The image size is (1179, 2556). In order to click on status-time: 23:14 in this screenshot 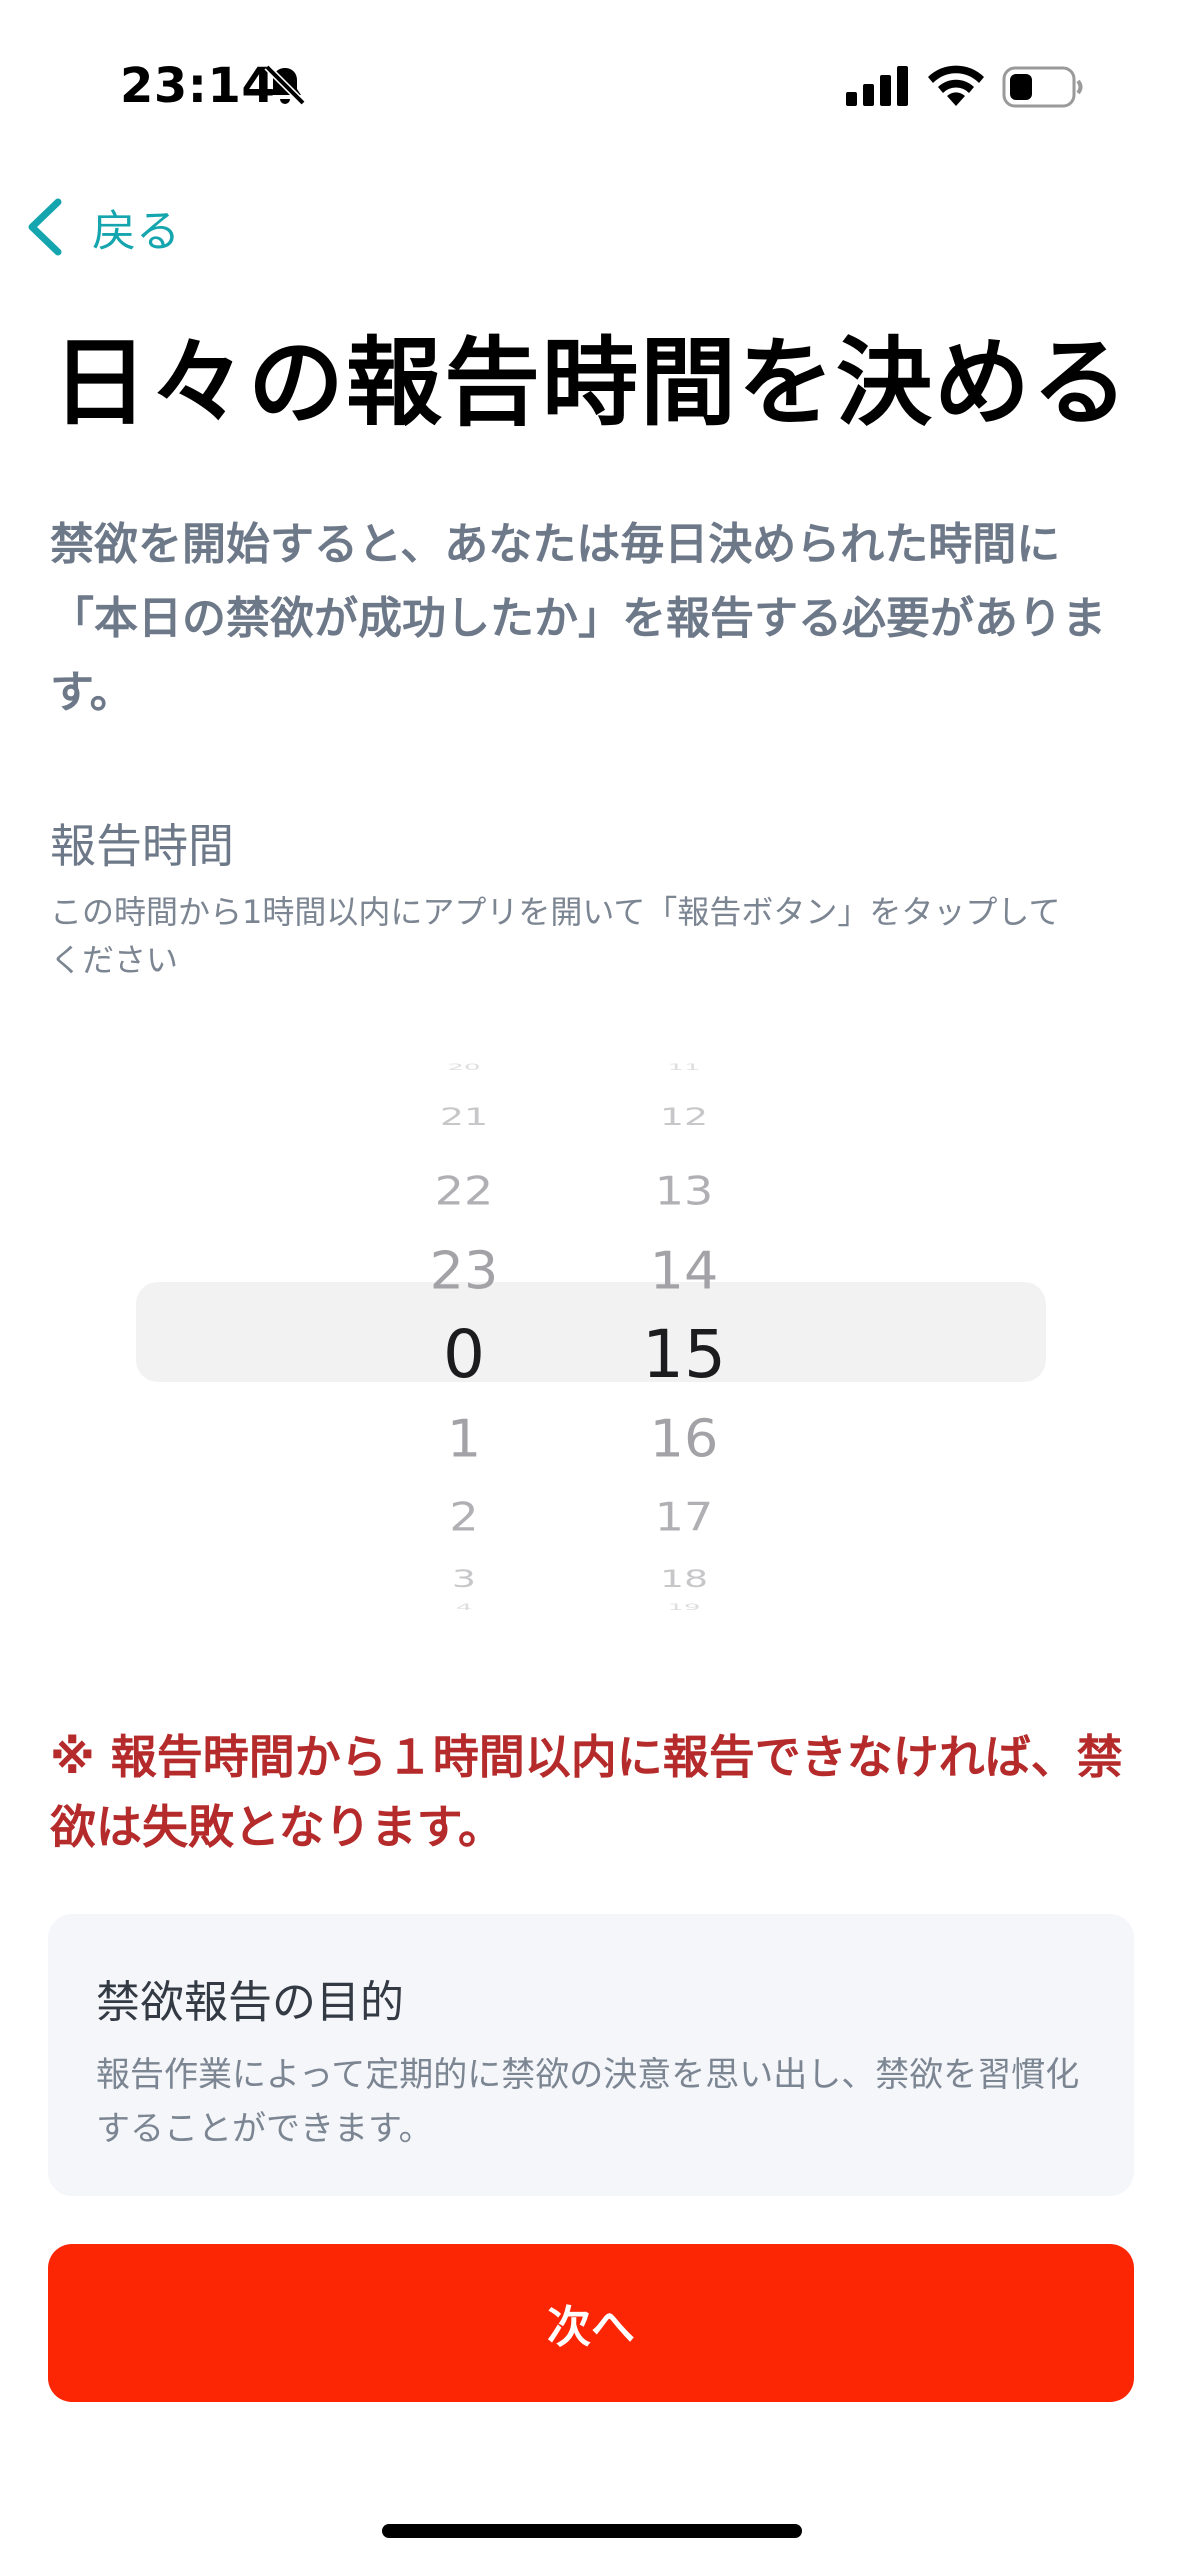, I will do `click(198, 86)`.